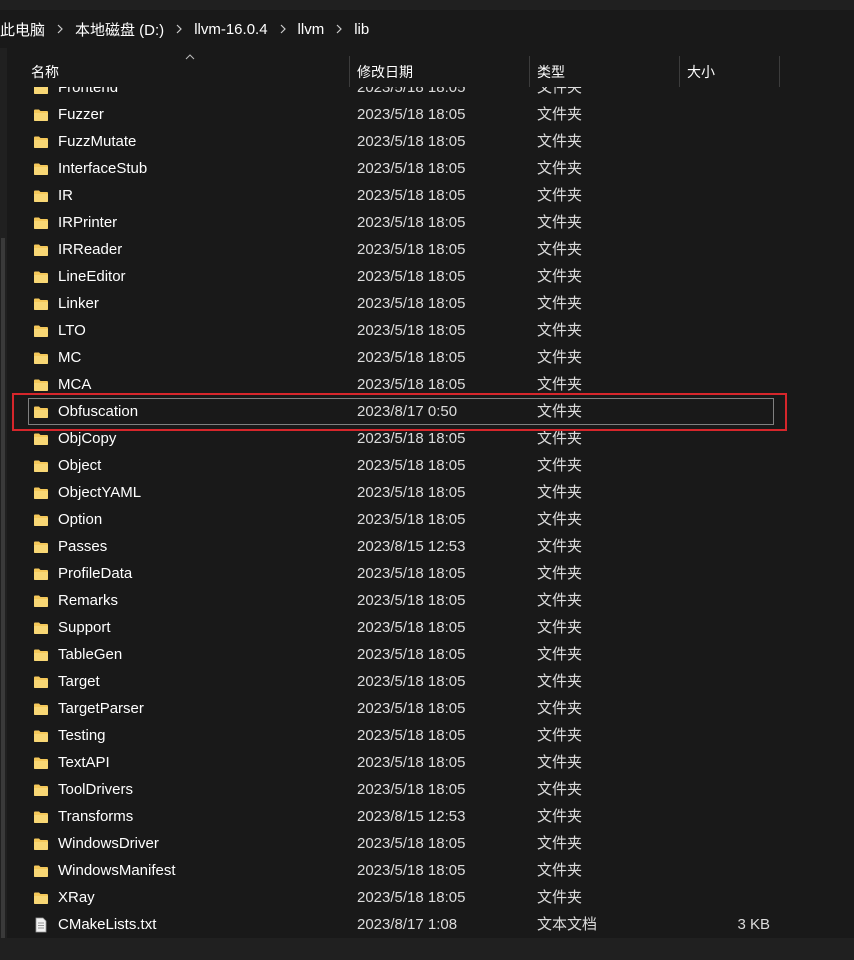 The image size is (854, 960). I want to click on column-header-type: 类型, so click(551, 71).